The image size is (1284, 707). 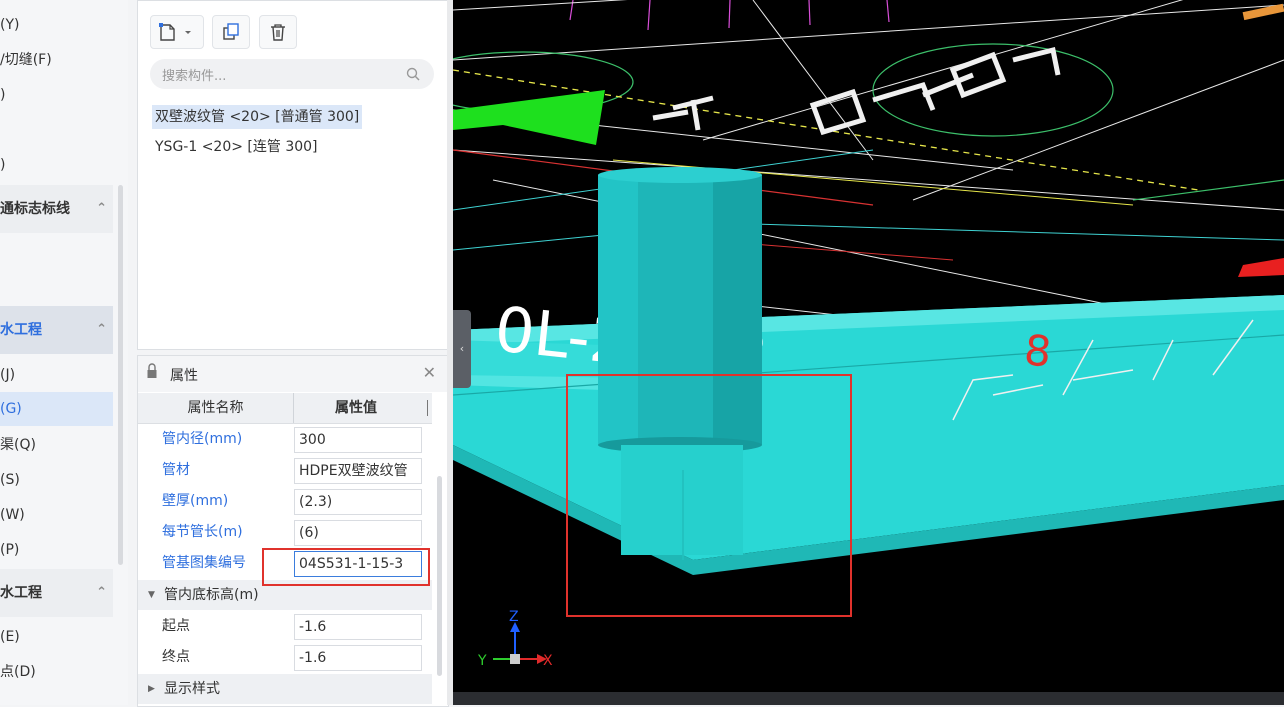 I want to click on delete-component-button, so click(x=278, y=32).